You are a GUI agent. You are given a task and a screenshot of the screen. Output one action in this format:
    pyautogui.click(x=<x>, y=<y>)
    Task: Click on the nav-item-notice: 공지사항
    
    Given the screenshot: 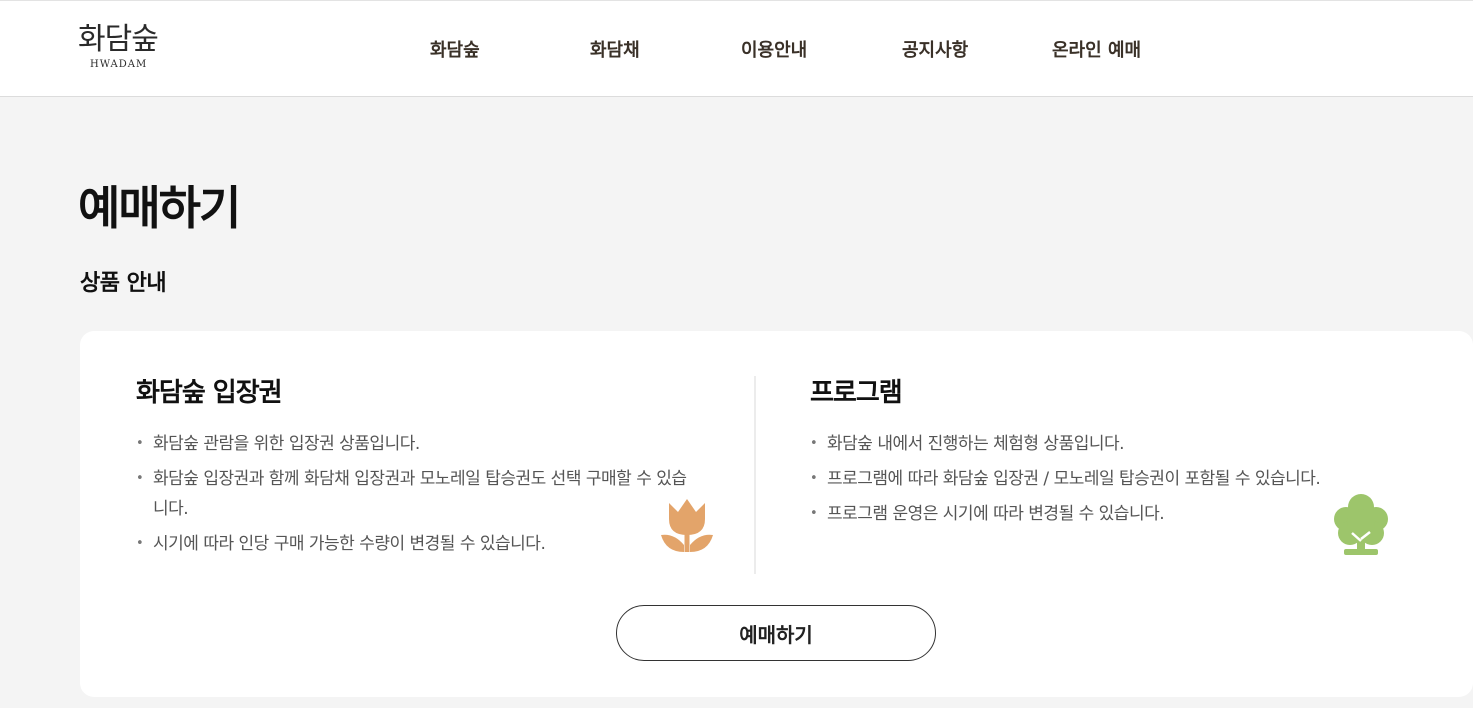 What is the action you would take?
    pyautogui.click(x=935, y=49)
    